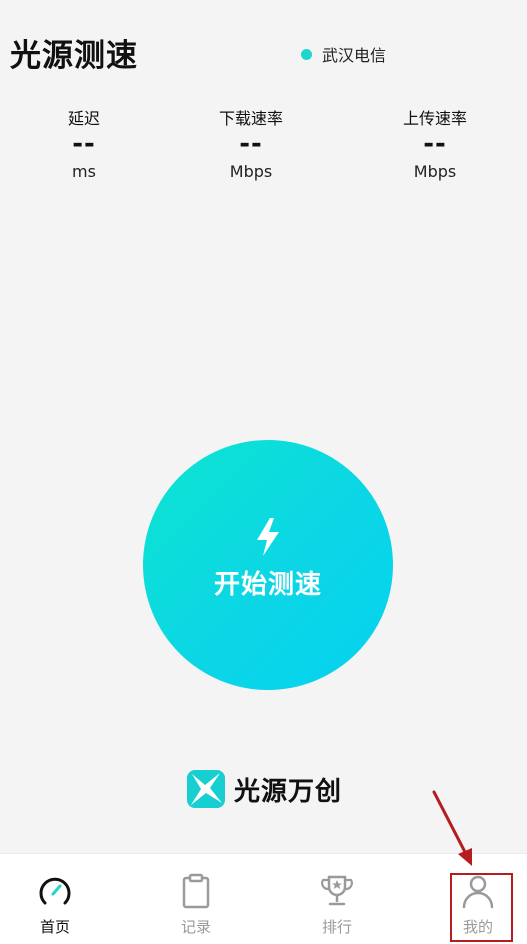 The height and width of the screenshot is (944, 527). I want to click on isp-label: 武汉电信, so click(354, 55).